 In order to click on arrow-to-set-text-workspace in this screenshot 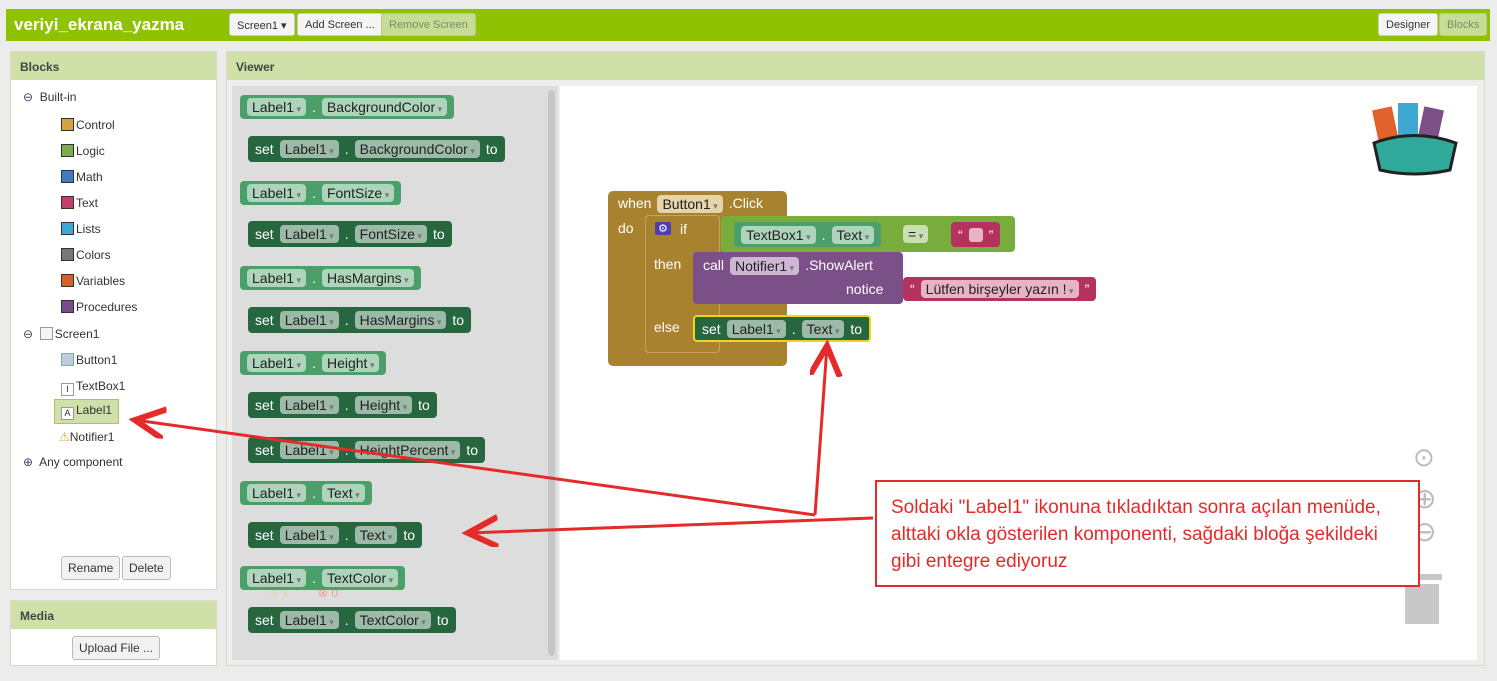, I will do `click(821, 431)`.